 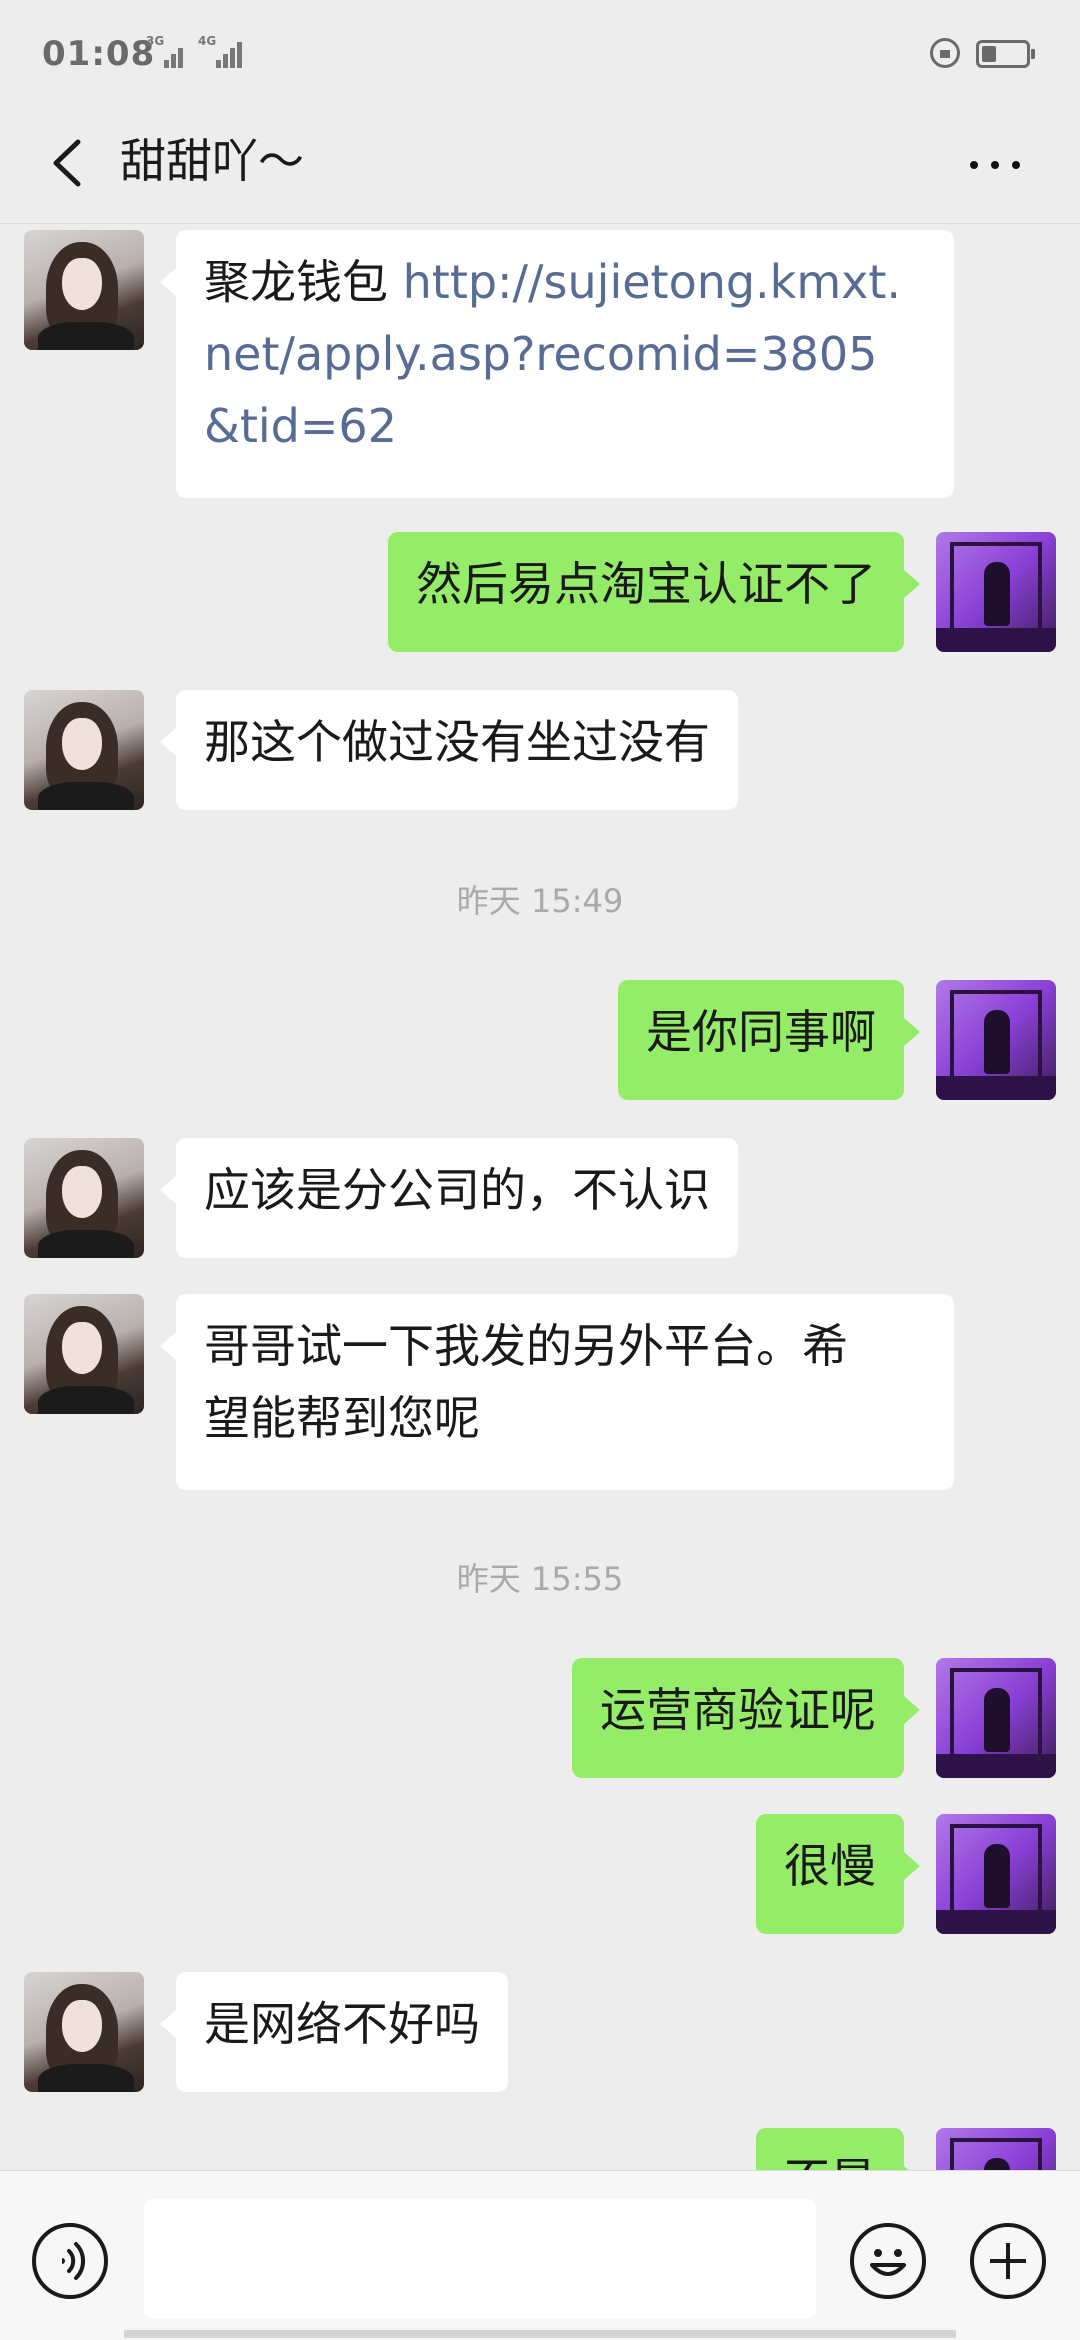 I want to click on plus-icon, so click(x=1008, y=2261).